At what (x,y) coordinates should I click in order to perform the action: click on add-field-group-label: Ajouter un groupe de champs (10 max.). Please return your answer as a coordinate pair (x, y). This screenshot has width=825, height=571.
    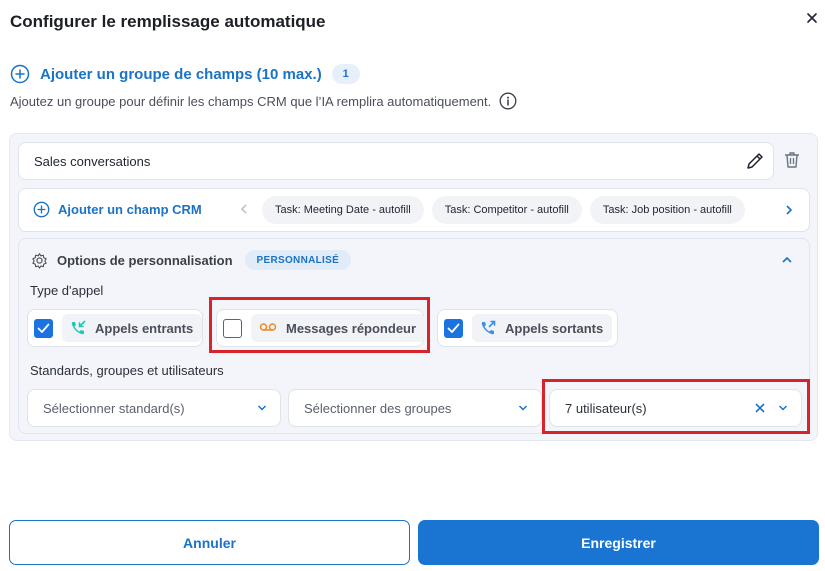
    Looking at the image, I should click on (181, 74).